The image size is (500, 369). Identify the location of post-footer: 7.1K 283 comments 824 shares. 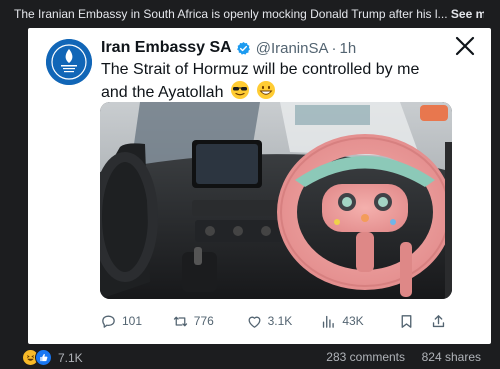
(250, 356).